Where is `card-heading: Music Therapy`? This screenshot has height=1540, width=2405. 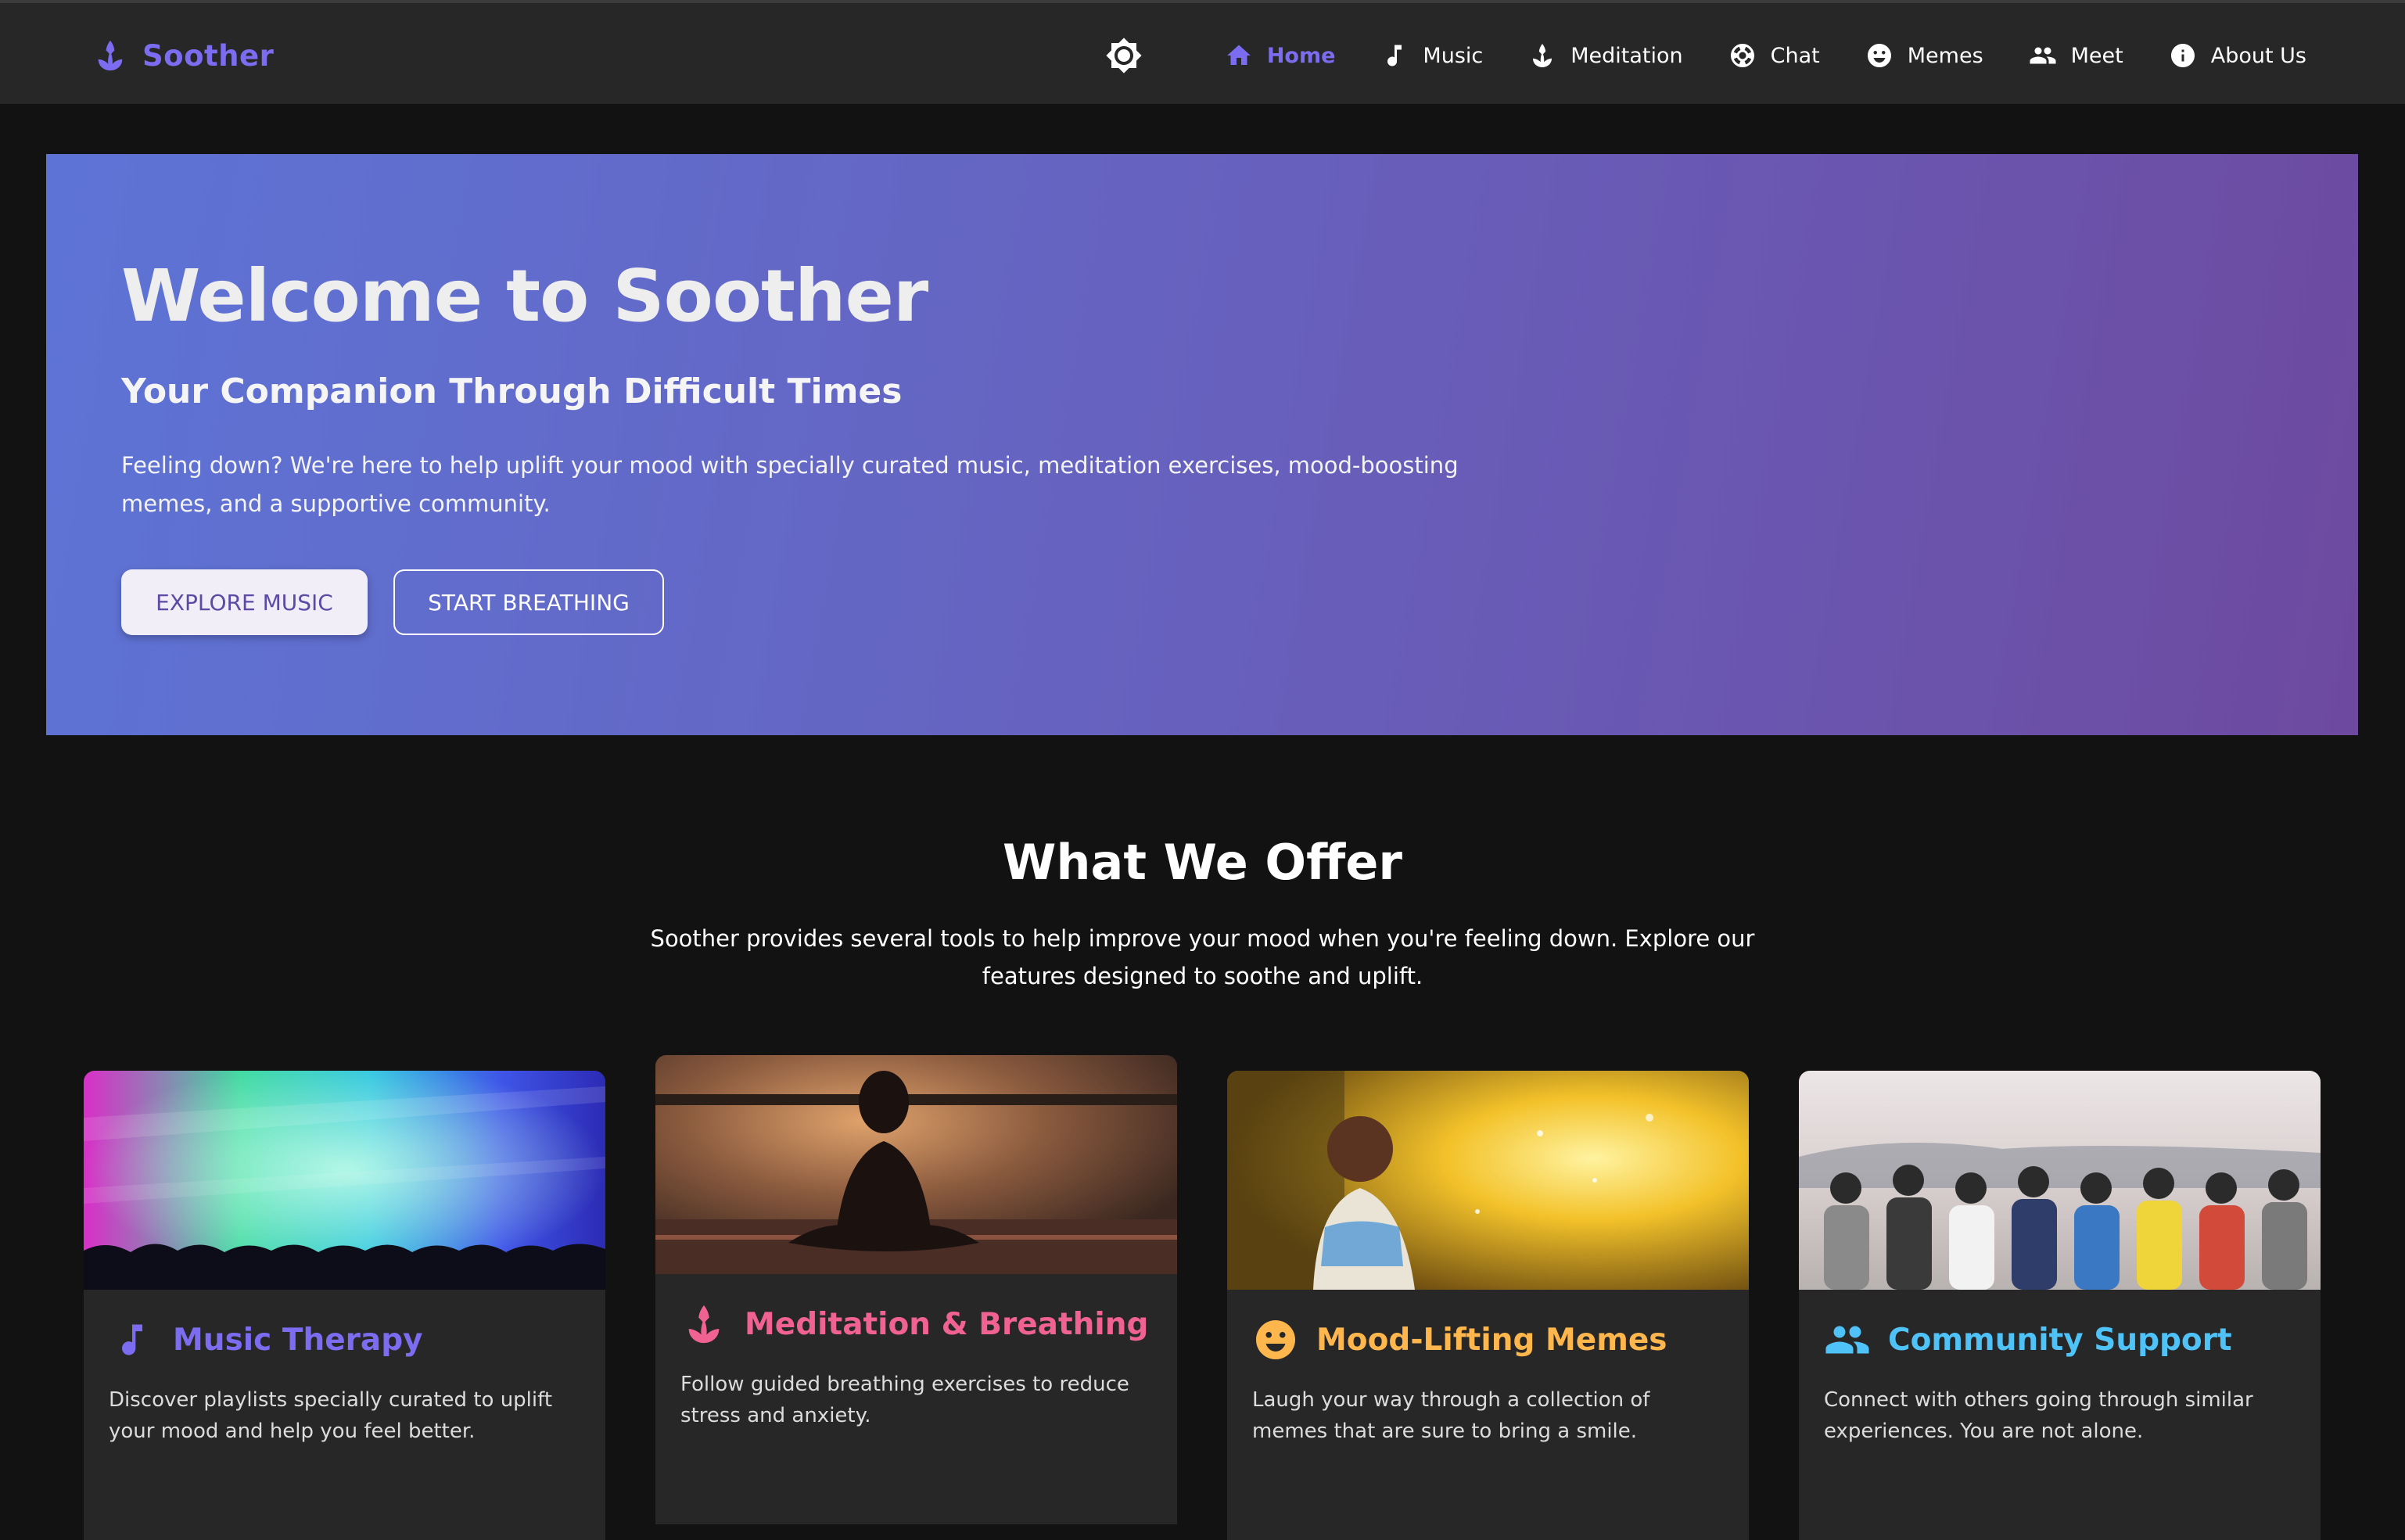
card-heading: Music Therapy is located at coordinates (266, 1340).